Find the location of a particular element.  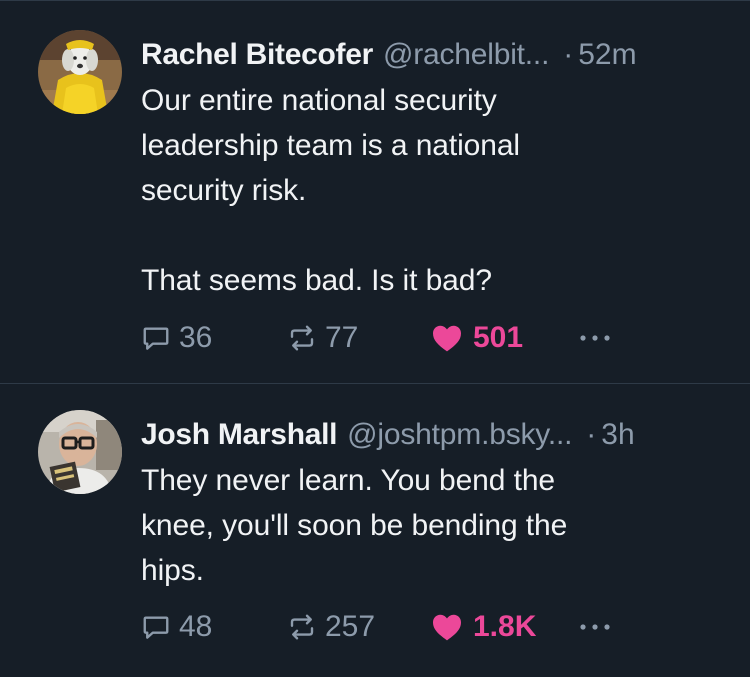

repost-button: 77 is located at coordinates (359, 338).